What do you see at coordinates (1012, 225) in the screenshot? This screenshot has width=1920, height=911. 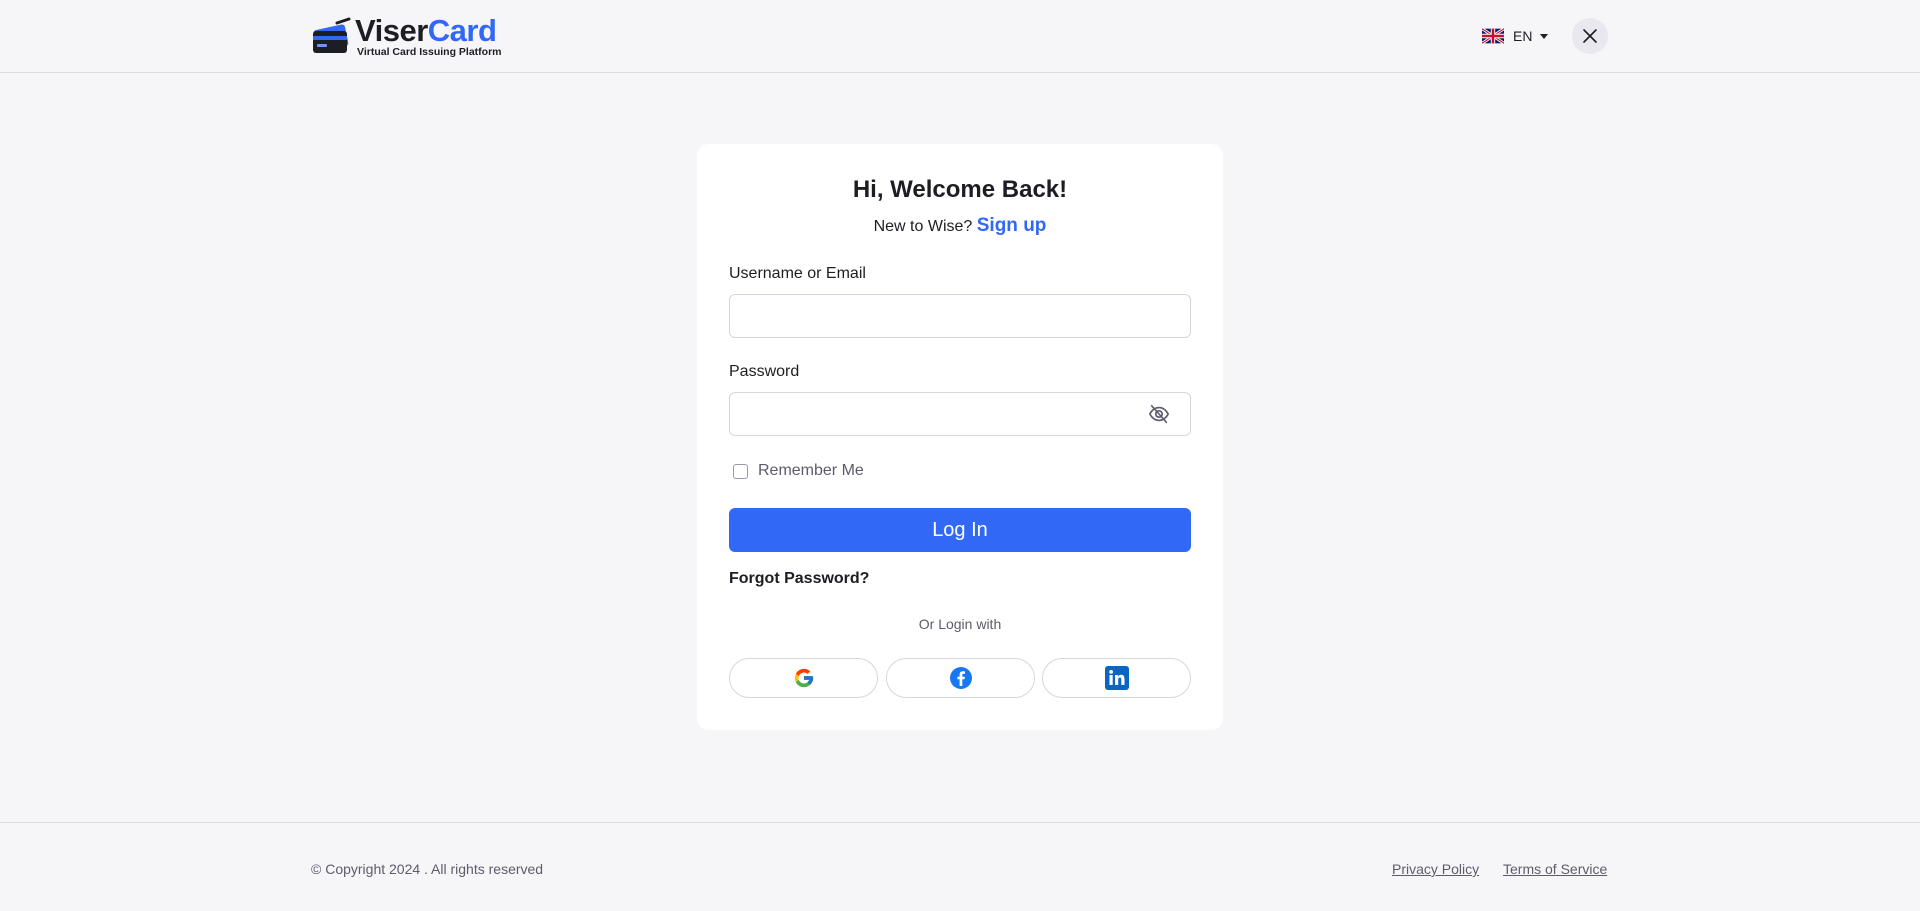 I see `signup-link: Sign up` at bounding box center [1012, 225].